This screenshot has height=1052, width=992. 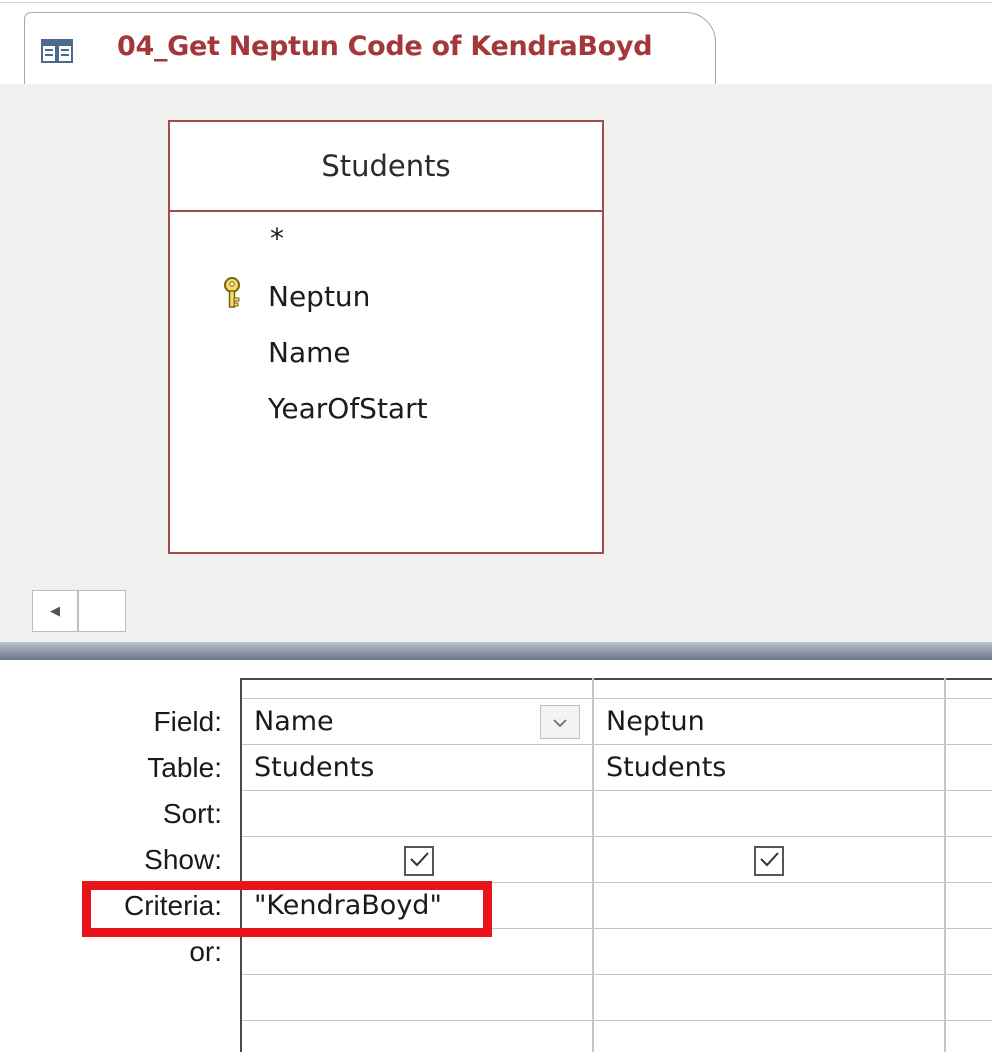 I want to click on grid-cell-table-col1: Students, so click(x=314, y=767).